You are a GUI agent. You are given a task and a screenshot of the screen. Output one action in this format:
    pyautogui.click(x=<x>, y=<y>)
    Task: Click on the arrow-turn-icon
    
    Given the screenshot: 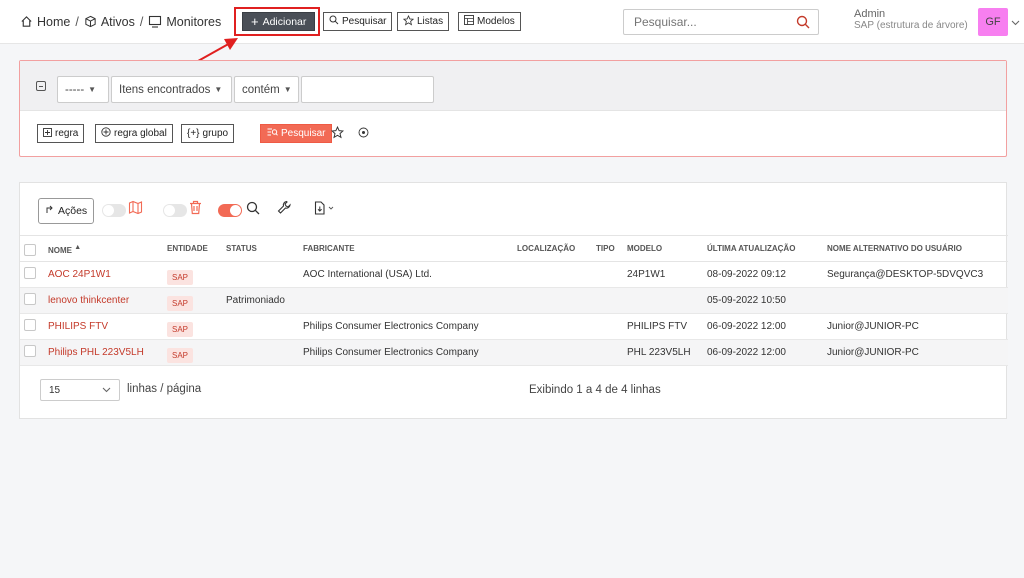 What is the action you would take?
    pyautogui.click(x=49, y=211)
    